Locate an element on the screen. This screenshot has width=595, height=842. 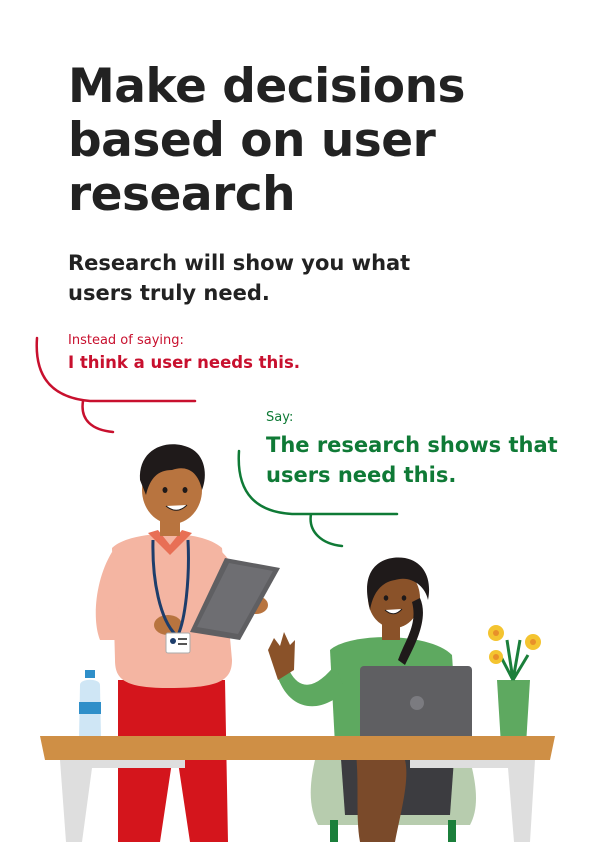
laptop is located at coordinates (416, 706).